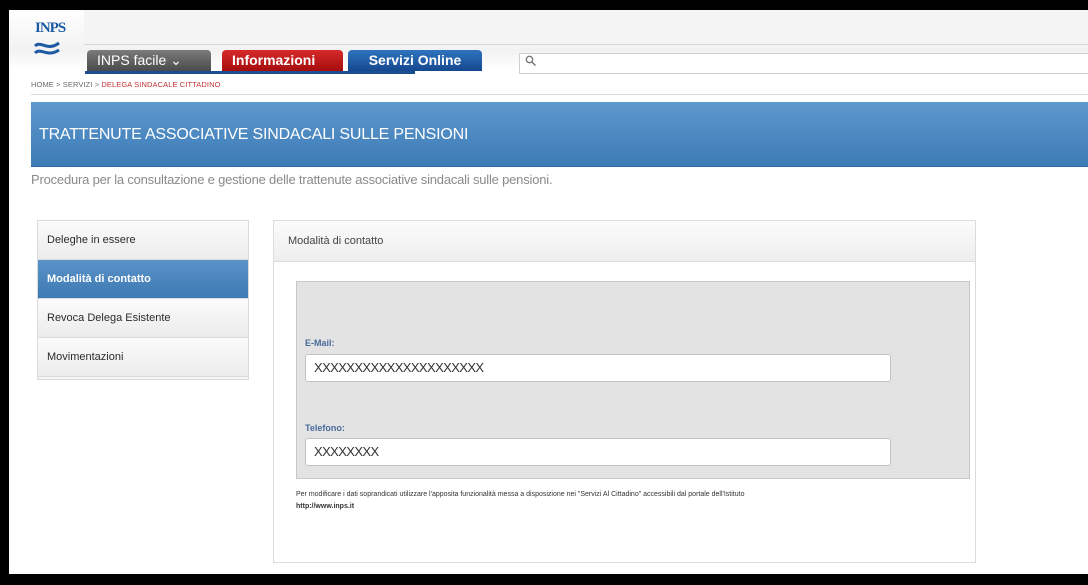 The width and height of the screenshot is (1088, 585). What do you see at coordinates (143, 318) in the screenshot?
I see `sidebar-item-revoca: Revoca Delega Esistente` at bounding box center [143, 318].